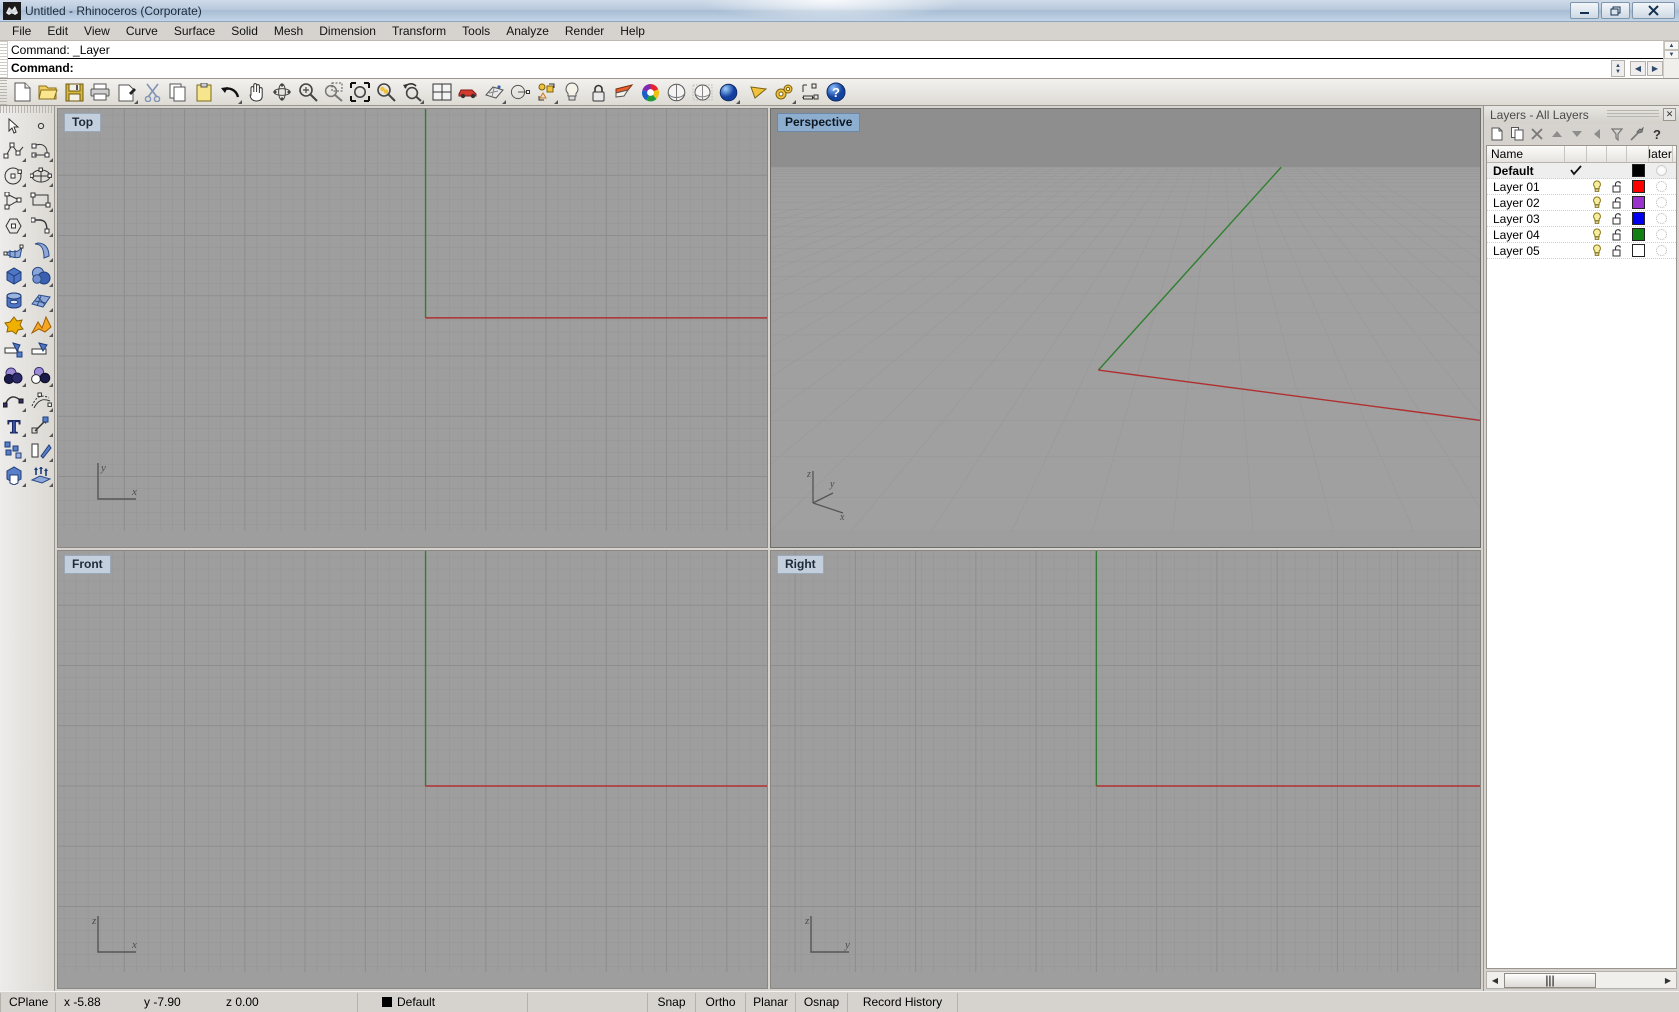 The width and height of the screenshot is (1679, 1012). I want to click on menu-item-tools: Tools, so click(476, 31).